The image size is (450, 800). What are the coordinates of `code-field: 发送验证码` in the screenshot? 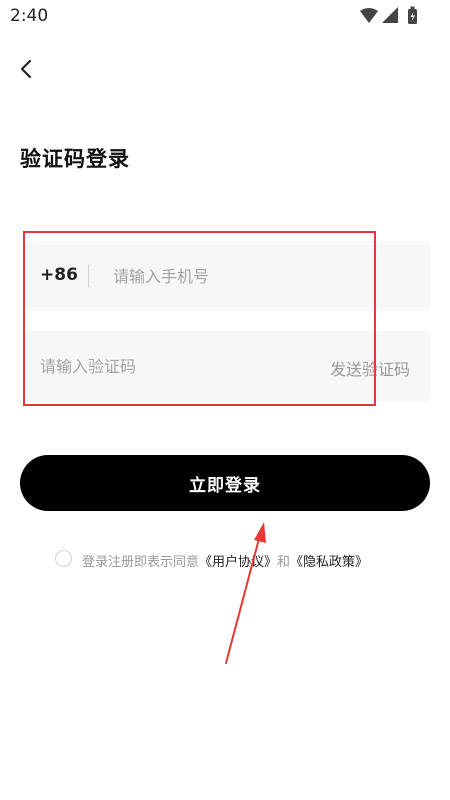 It's located at (227, 366).